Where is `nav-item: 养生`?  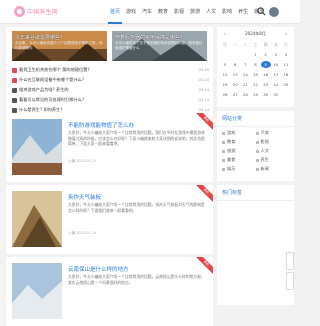
nav-item: 养生 is located at coordinates (243, 12).